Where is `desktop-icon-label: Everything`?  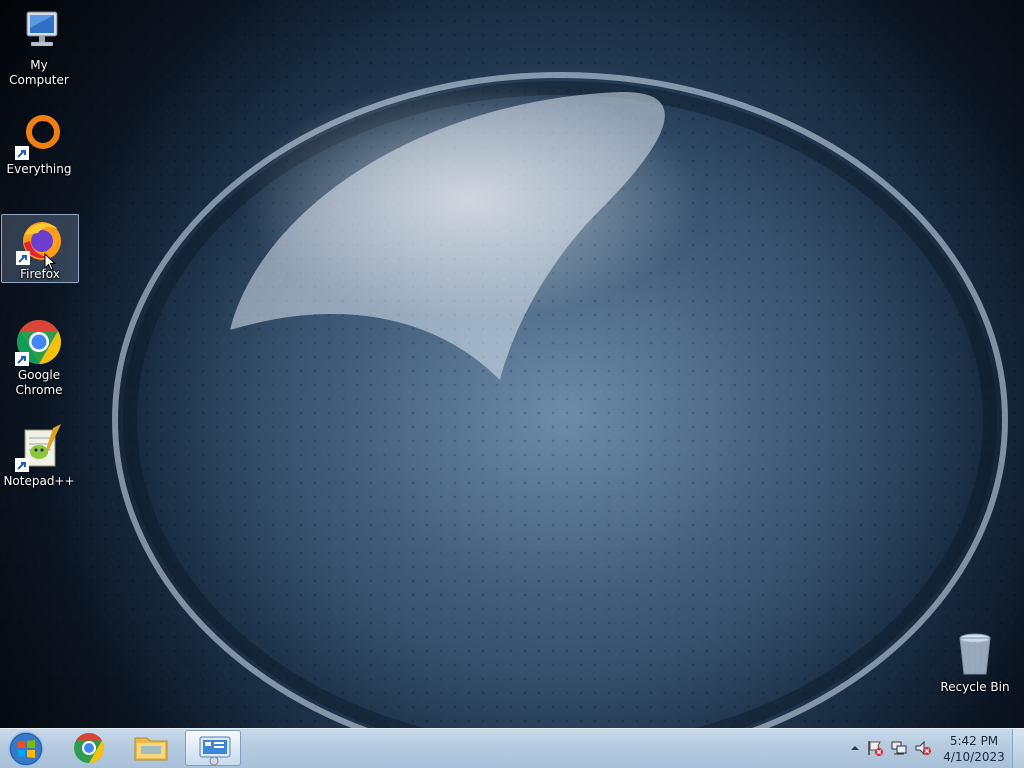 desktop-icon-label: Everything is located at coordinates (39, 169).